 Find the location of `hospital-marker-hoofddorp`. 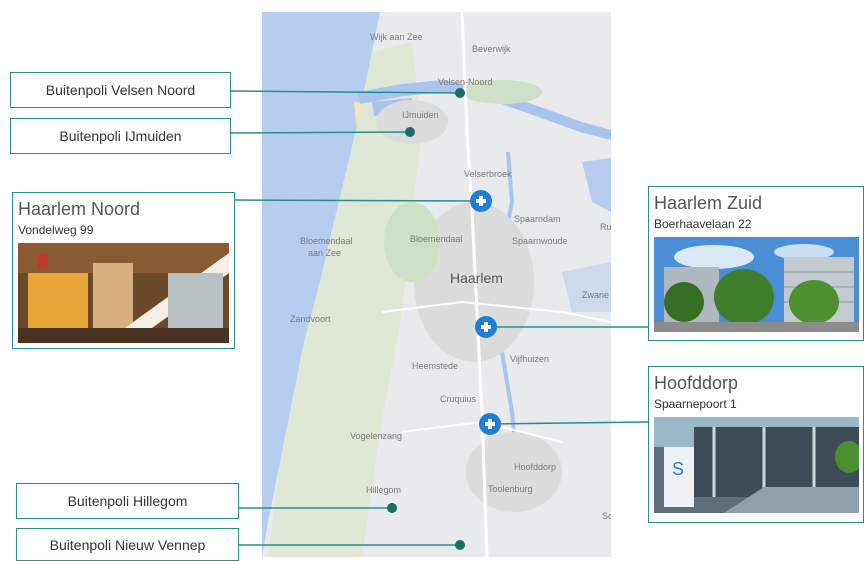

hospital-marker-hoofddorp is located at coordinates (490, 424).